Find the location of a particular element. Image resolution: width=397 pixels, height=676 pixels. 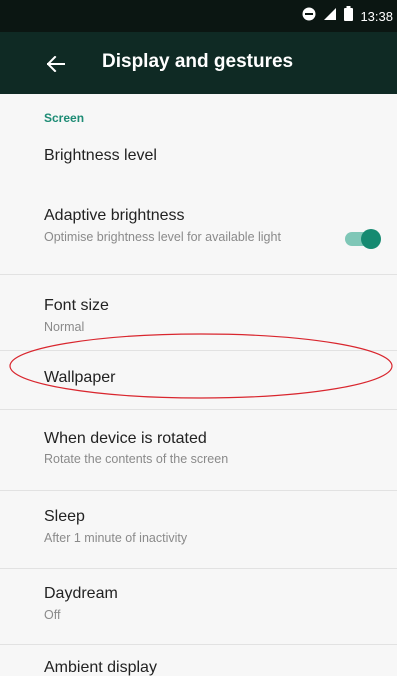

setting-subtitle: Rotate the contents of the screen is located at coordinates (136, 459).